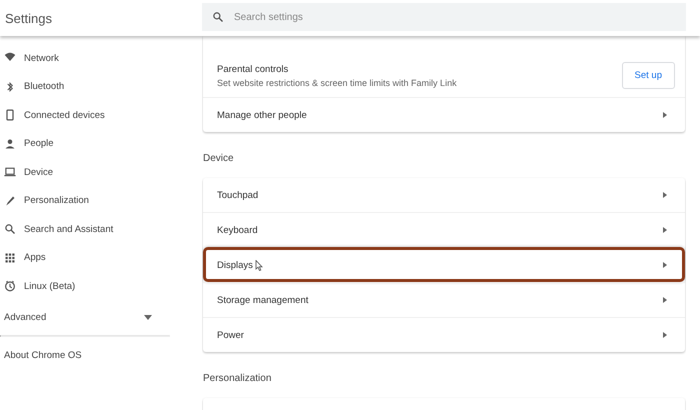  What do you see at coordinates (648, 75) in the screenshot?
I see `setup-button: Set up` at bounding box center [648, 75].